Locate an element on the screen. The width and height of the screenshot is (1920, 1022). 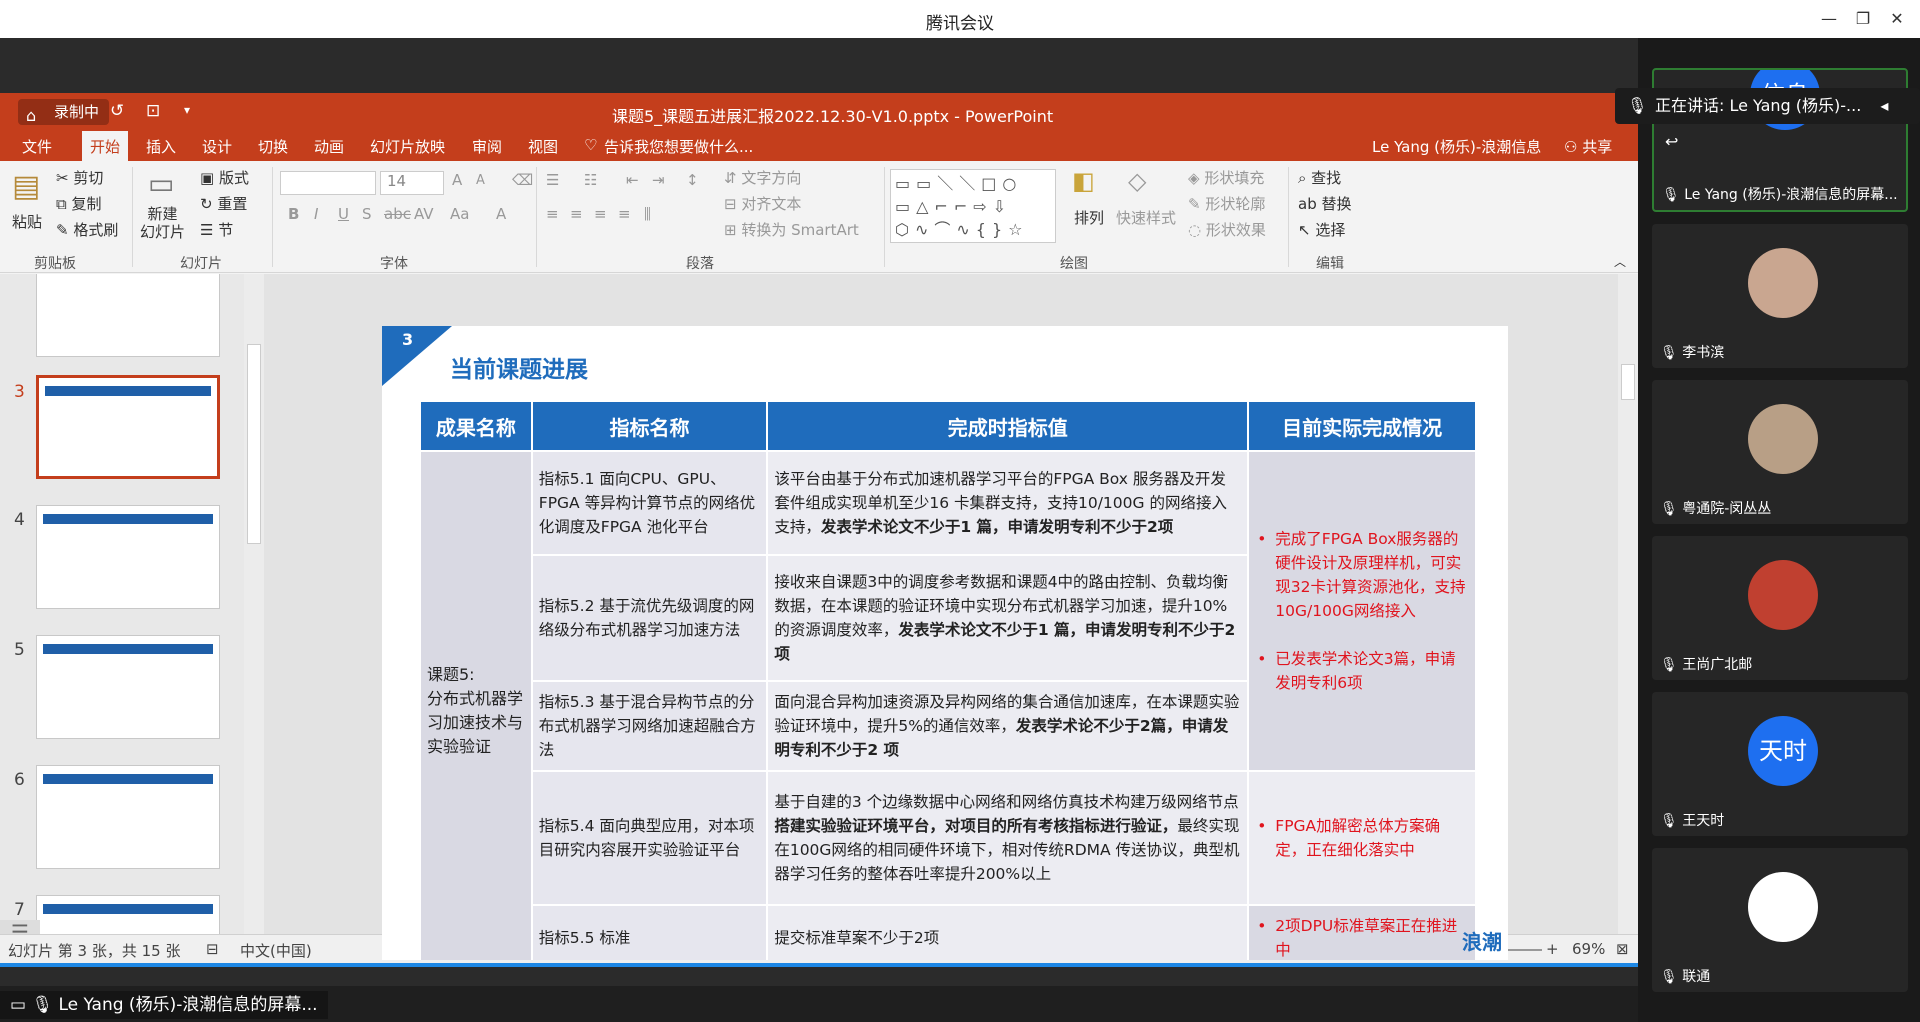
shadow-icon: S is located at coordinates (367, 214).